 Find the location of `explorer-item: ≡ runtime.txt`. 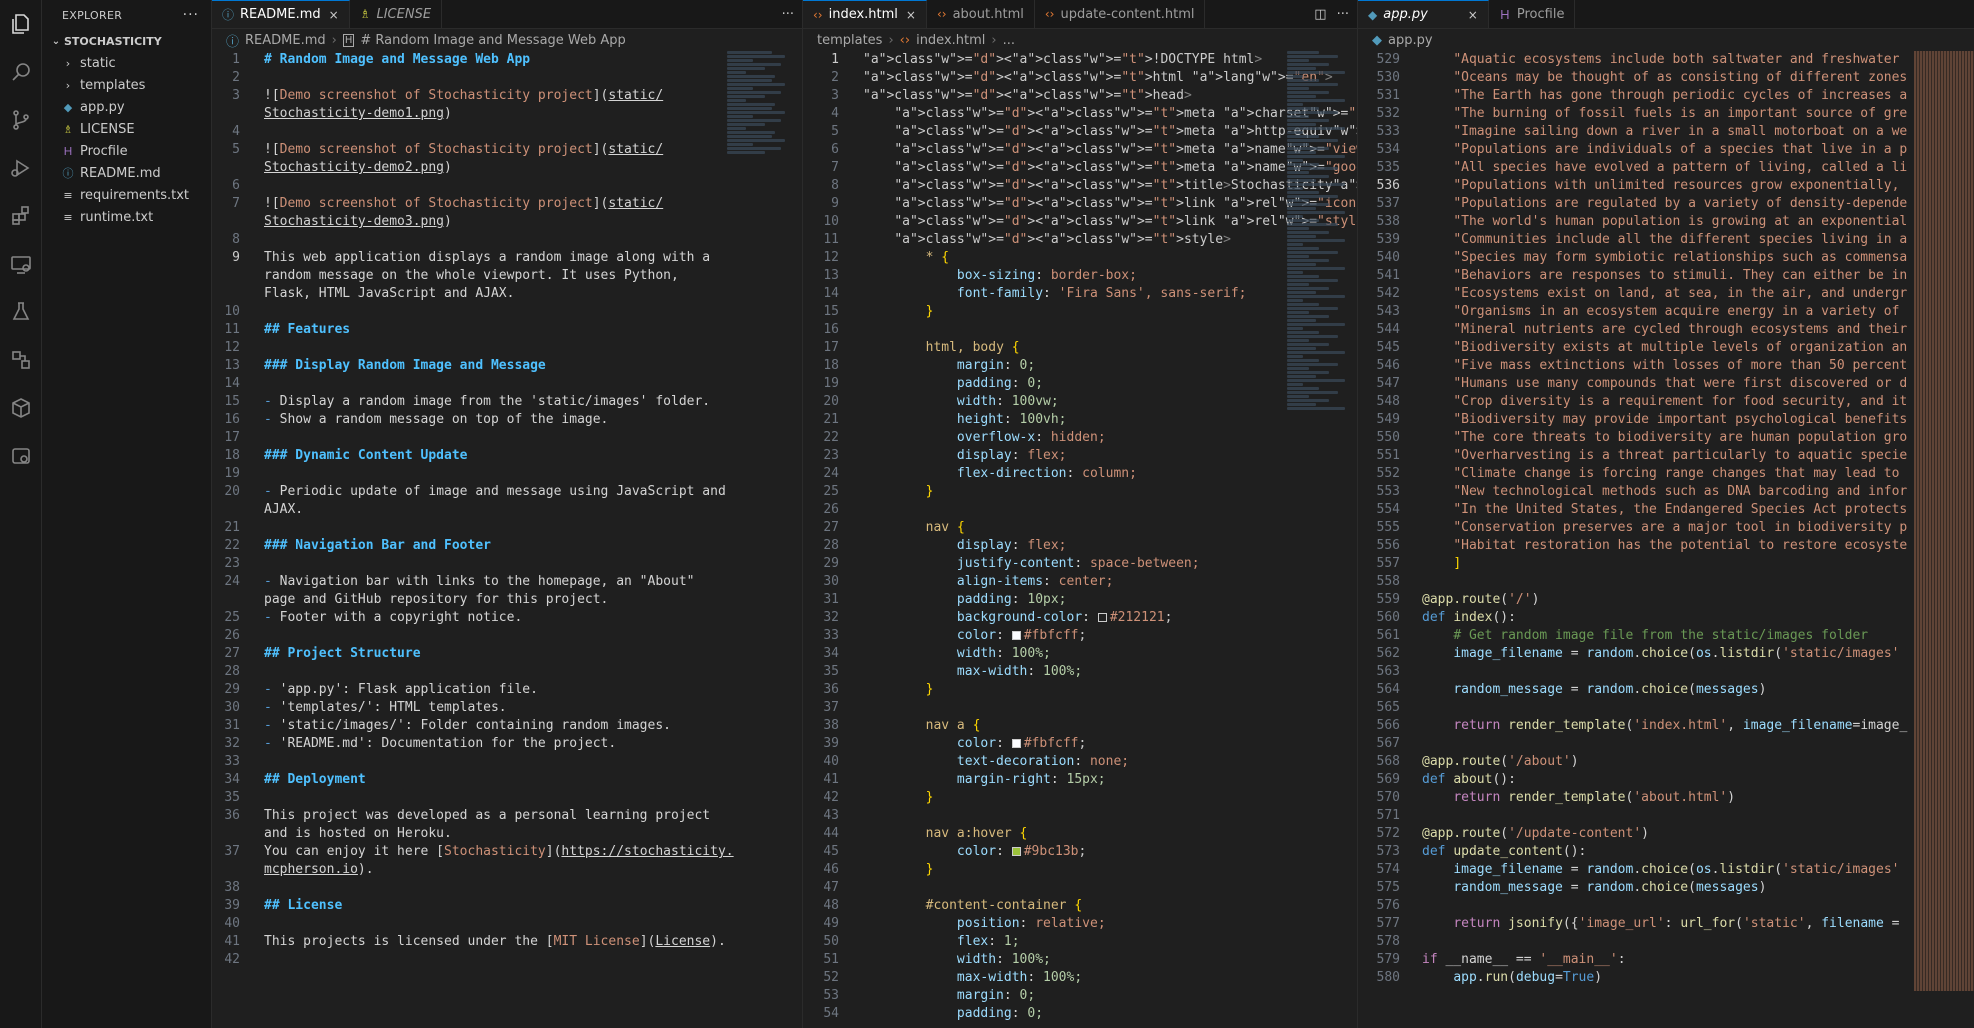

explorer-item: ≡ runtime.txt is located at coordinates (126, 217).